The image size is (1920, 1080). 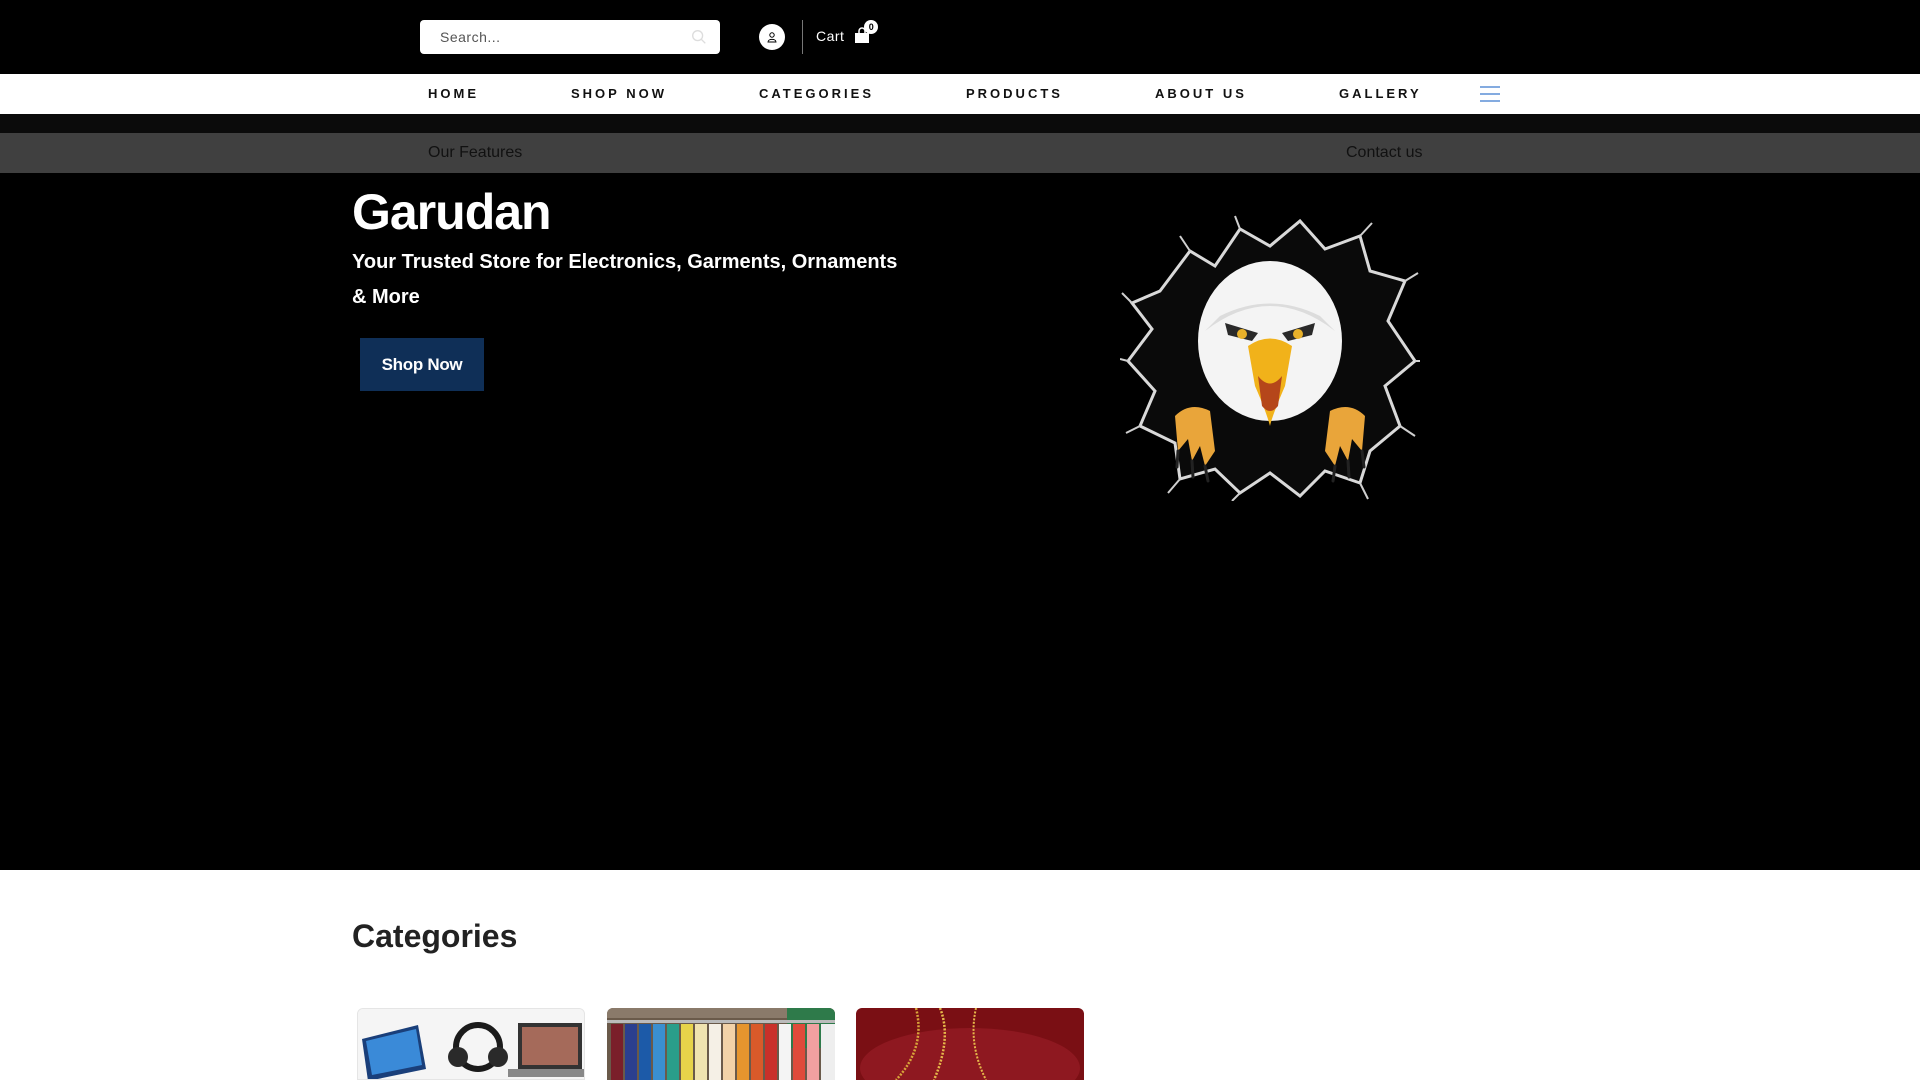 What do you see at coordinates (1380, 93) in the screenshot?
I see `nav-item-gallery: GALLERY` at bounding box center [1380, 93].